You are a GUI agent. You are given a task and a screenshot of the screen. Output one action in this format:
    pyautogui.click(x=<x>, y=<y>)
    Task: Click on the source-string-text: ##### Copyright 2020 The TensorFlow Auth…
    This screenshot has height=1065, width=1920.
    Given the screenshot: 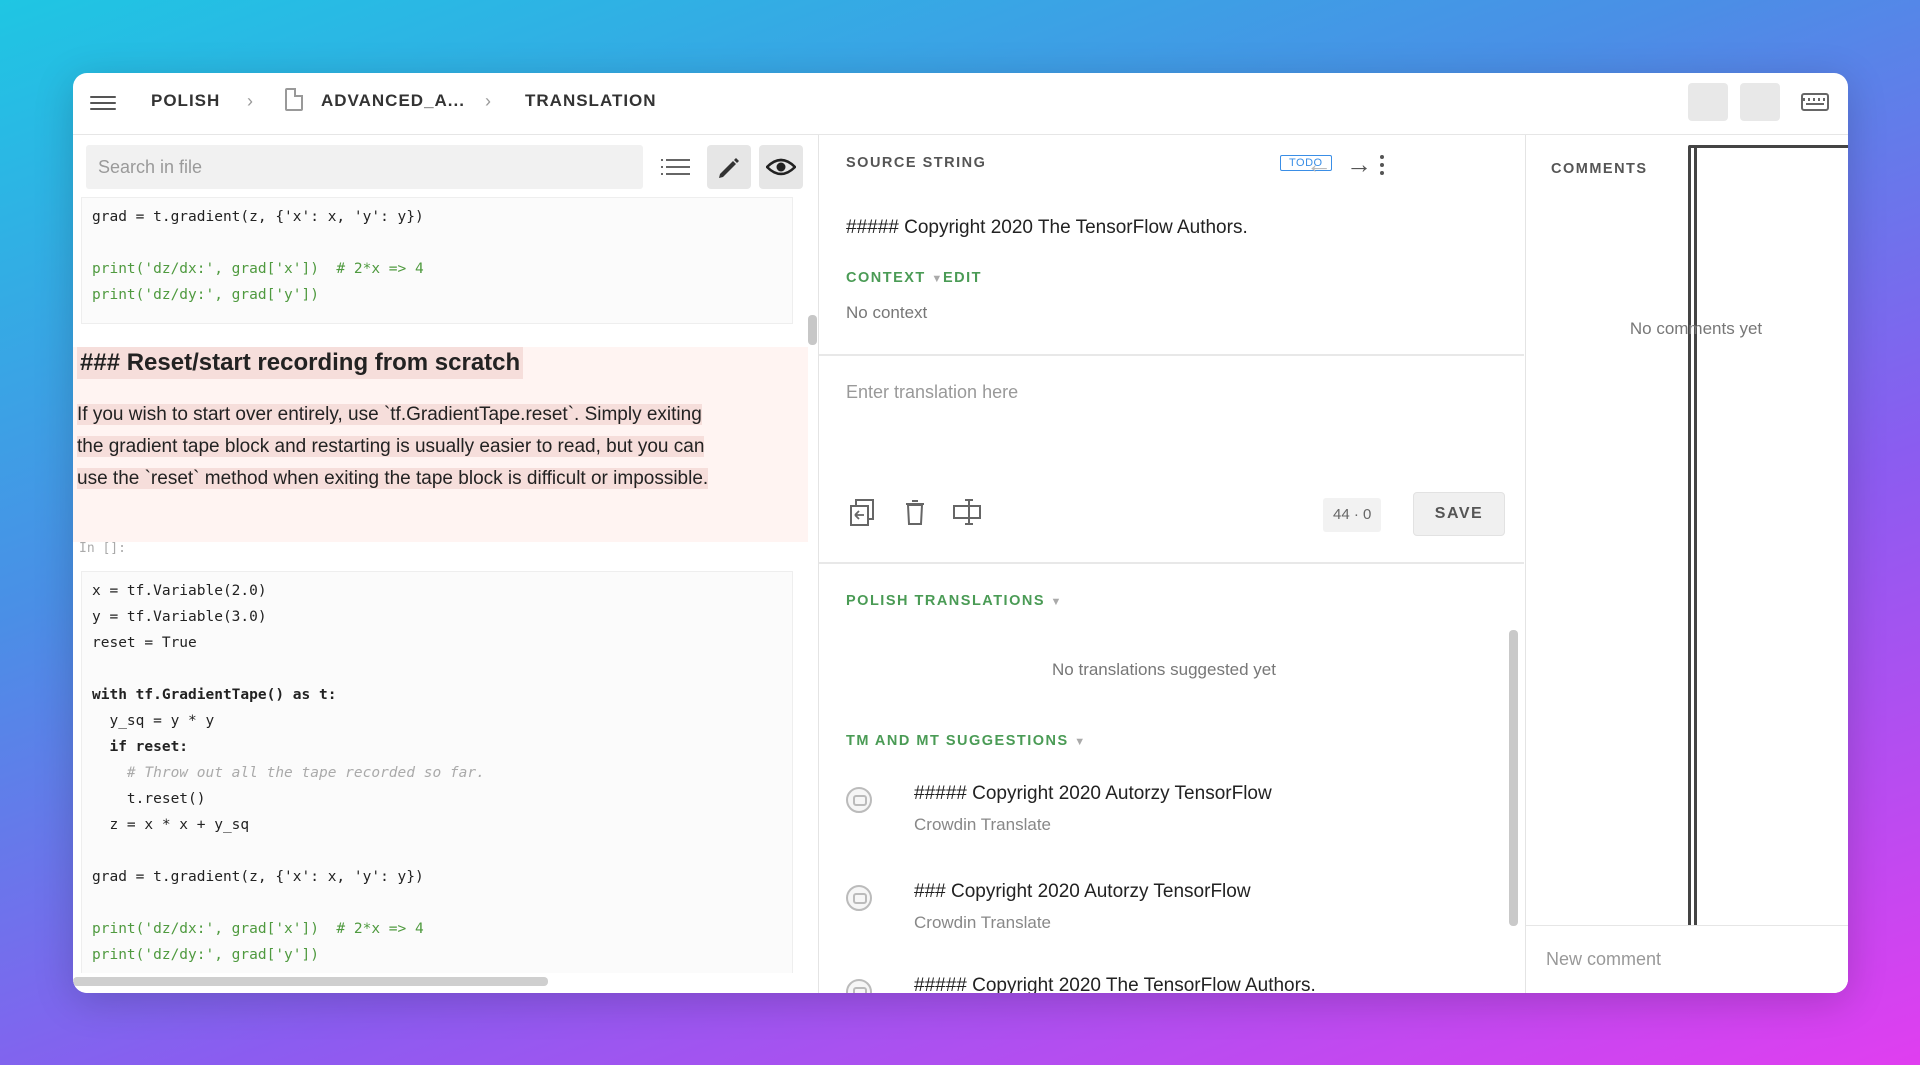 What is the action you would take?
    pyautogui.click(x=1047, y=227)
    